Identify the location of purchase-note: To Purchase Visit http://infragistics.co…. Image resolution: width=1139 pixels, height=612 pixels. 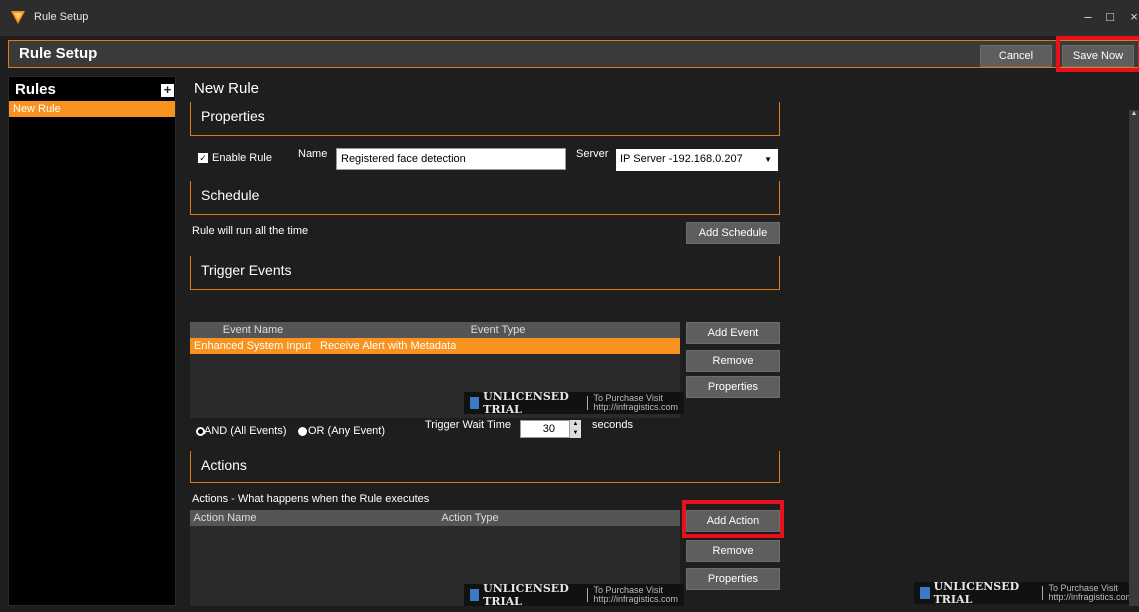
(635, 403).